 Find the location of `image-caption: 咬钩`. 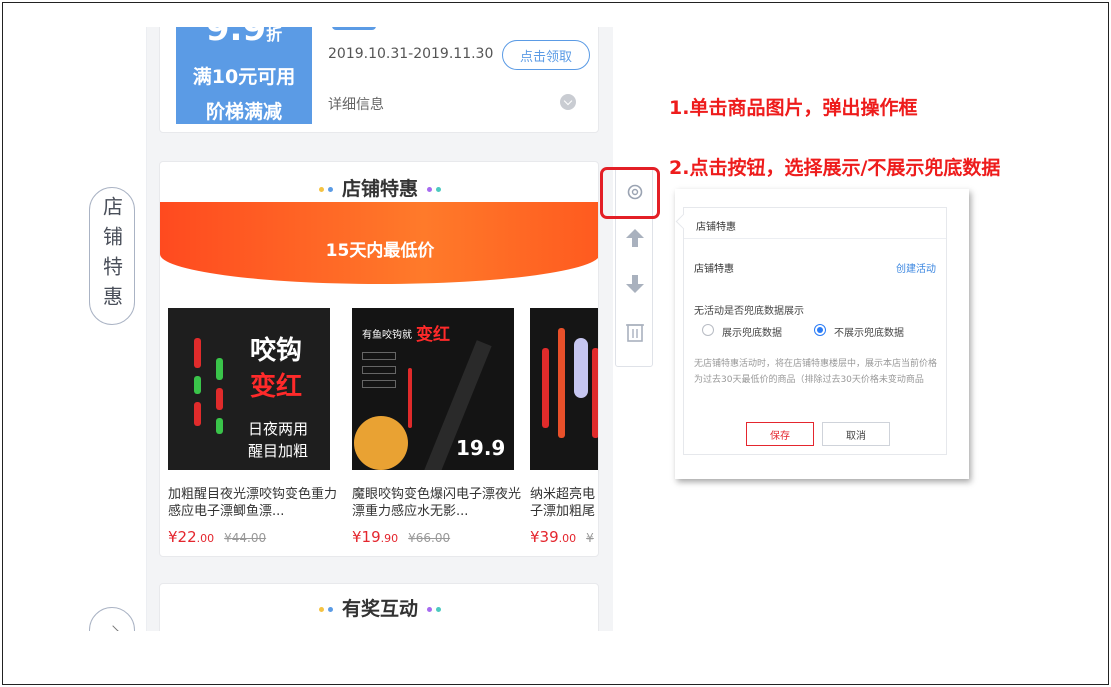

image-caption: 咬钩 is located at coordinates (276, 351).